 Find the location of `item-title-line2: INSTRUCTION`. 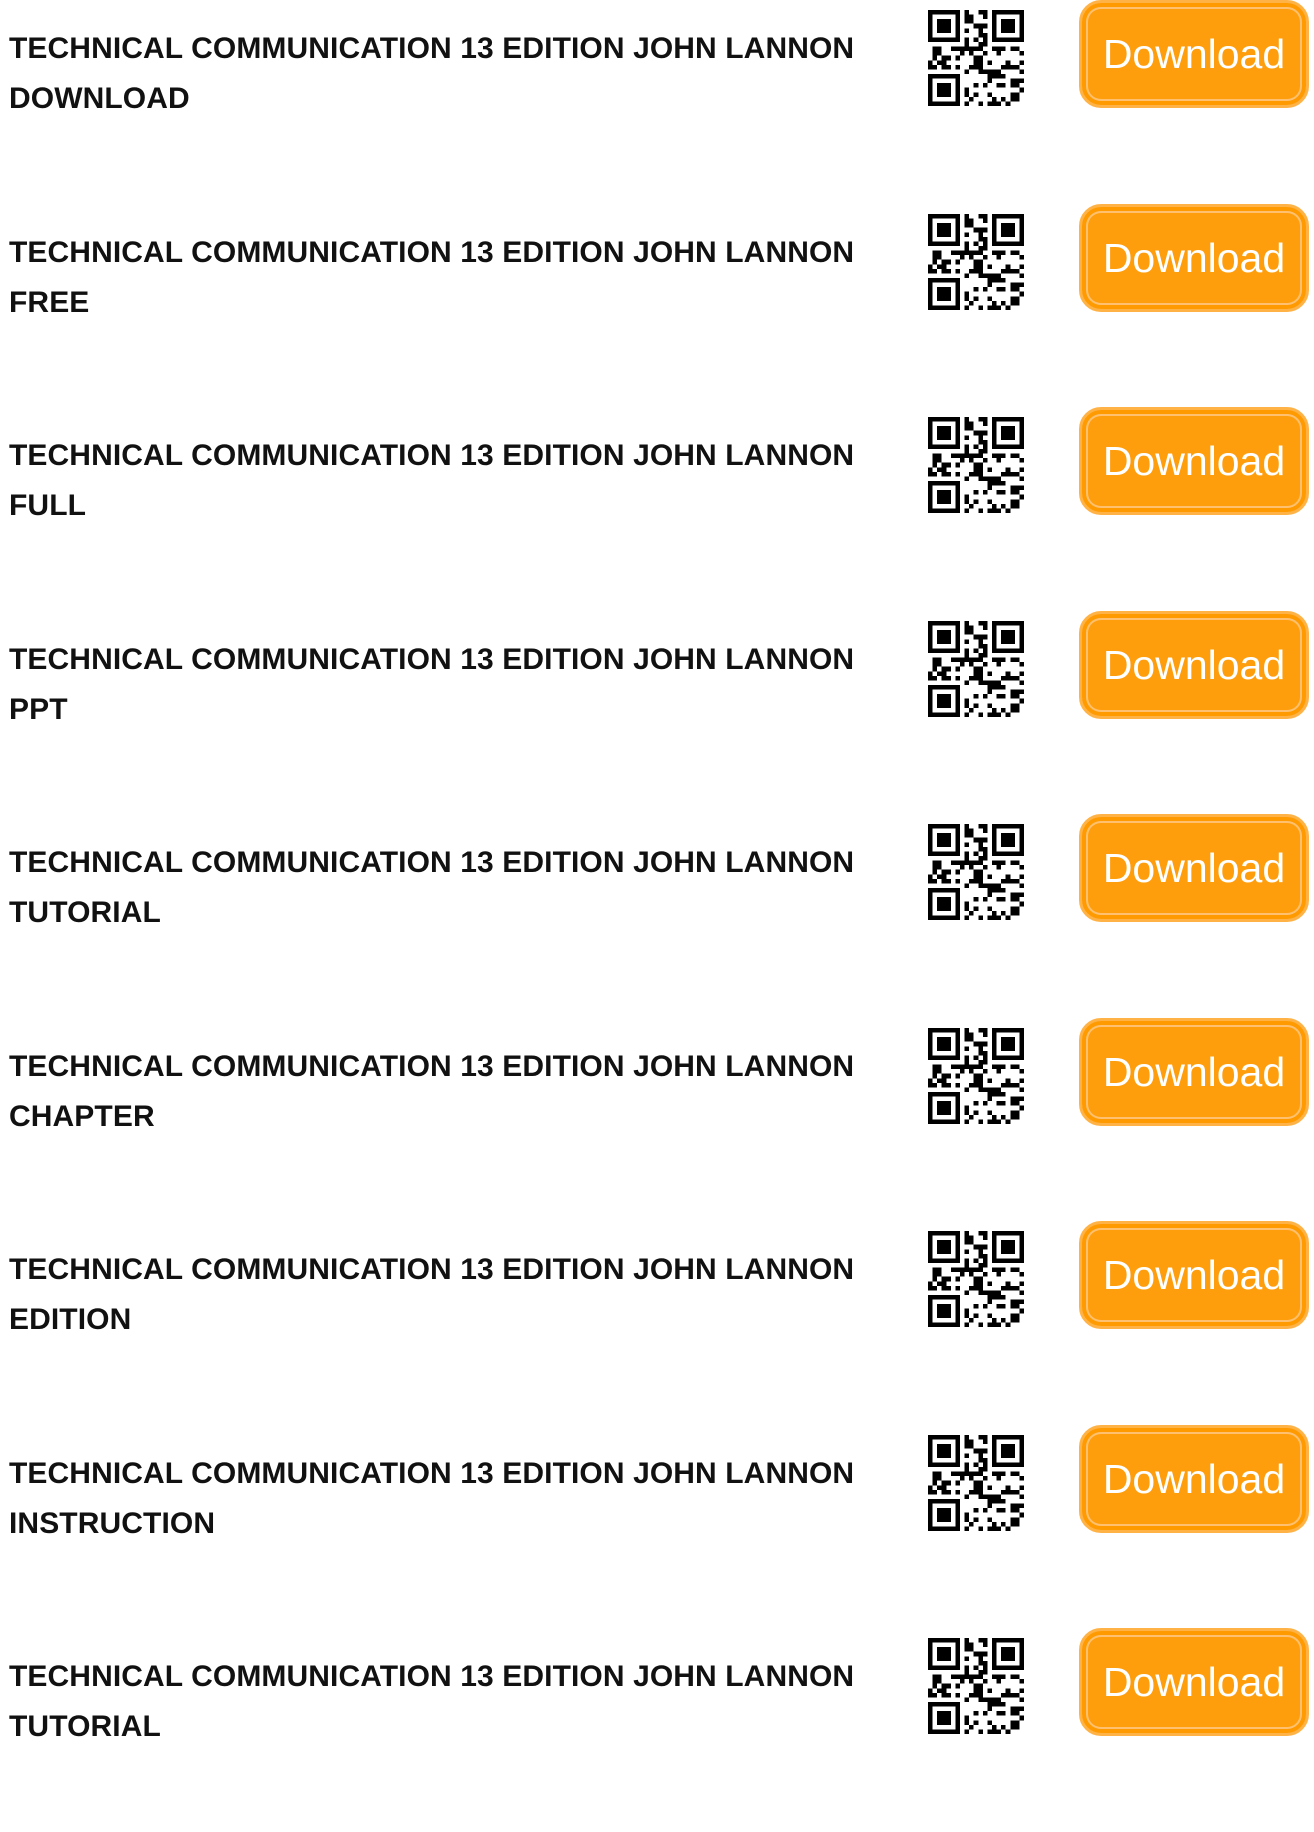

item-title-line2: INSTRUCTION is located at coordinates (112, 1523).